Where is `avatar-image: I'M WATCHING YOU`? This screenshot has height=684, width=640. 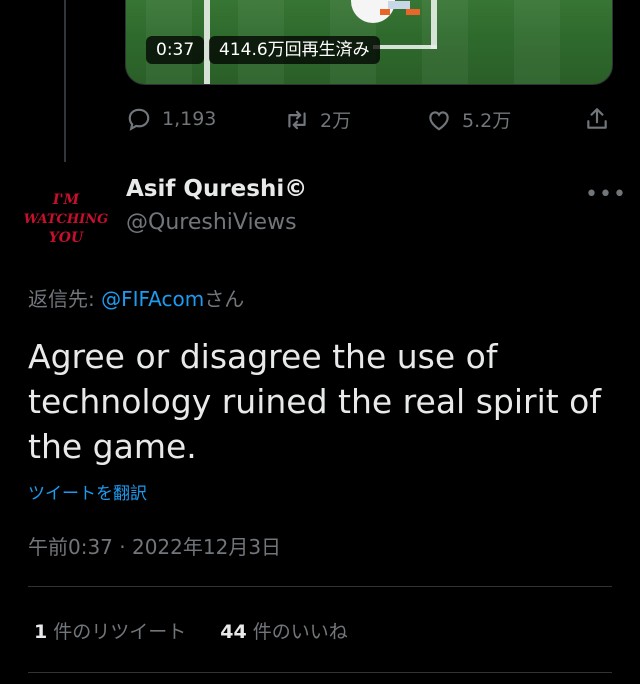
avatar-image: I'M WATCHING YOU is located at coordinates (66, 219).